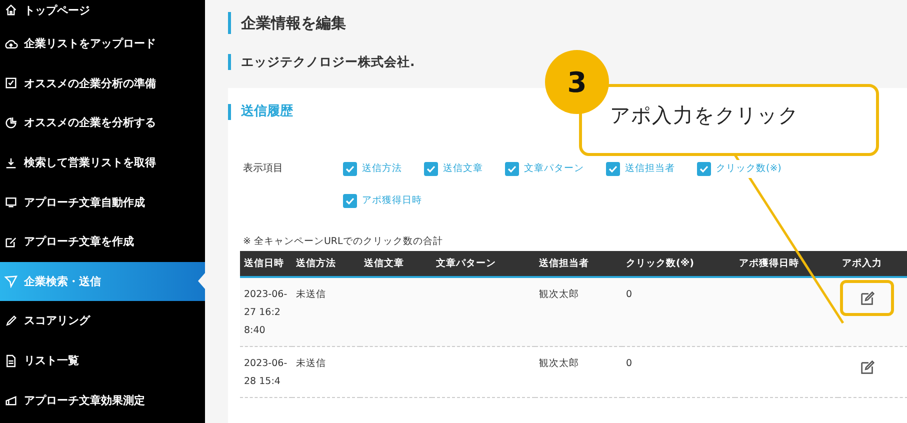 This screenshot has width=907, height=423. Describe the element at coordinates (266, 264) in the screenshot. I see `column-header: 送信日時` at that location.